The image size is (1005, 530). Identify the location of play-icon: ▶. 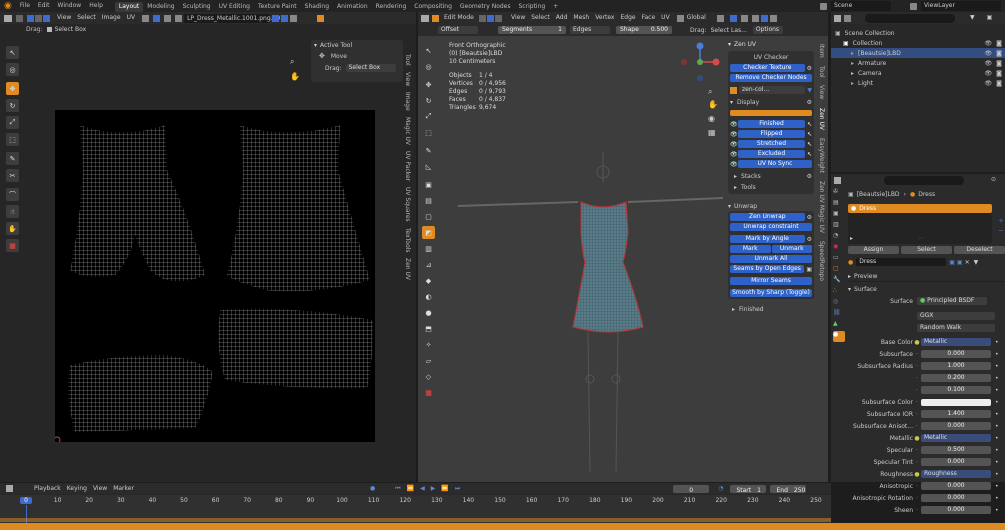
(433, 489).